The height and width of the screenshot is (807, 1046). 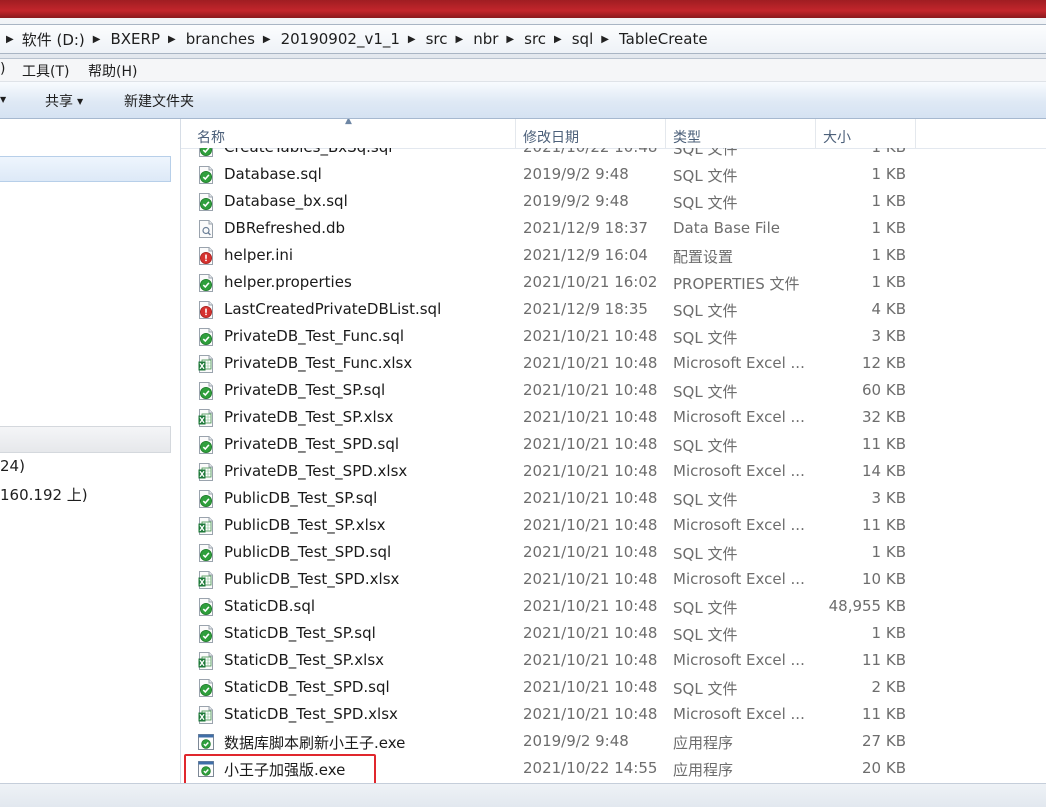 What do you see at coordinates (340, 39) in the screenshot?
I see `breadcrumb-item: 20190902_v1_1` at bounding box center [340, 39].